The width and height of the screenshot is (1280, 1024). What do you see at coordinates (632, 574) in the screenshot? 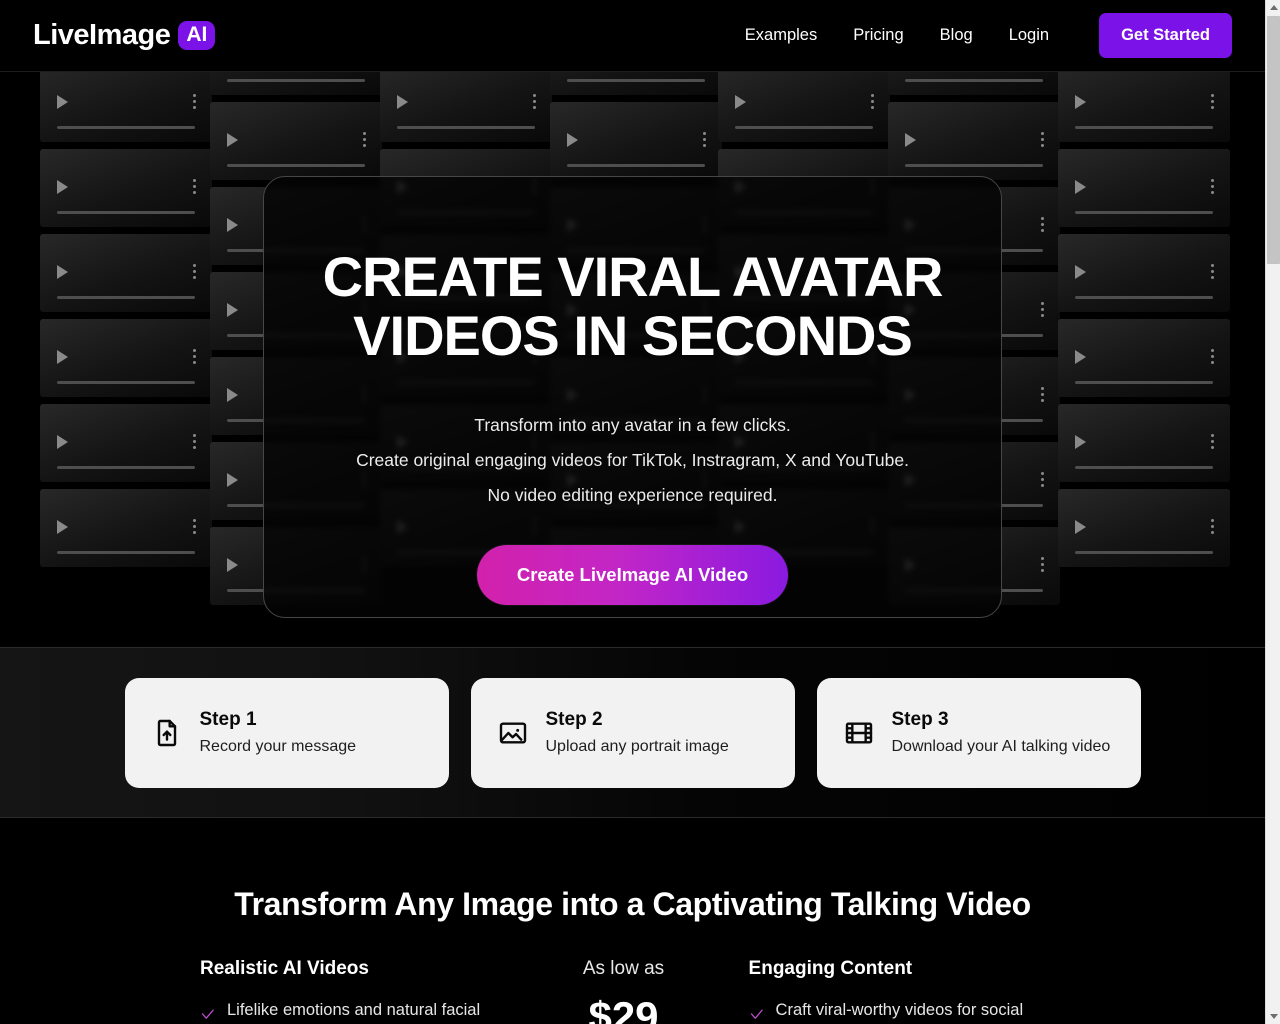
I see `create-video-button: Create LiveImage AI Video` at bounding box center [632, 574].